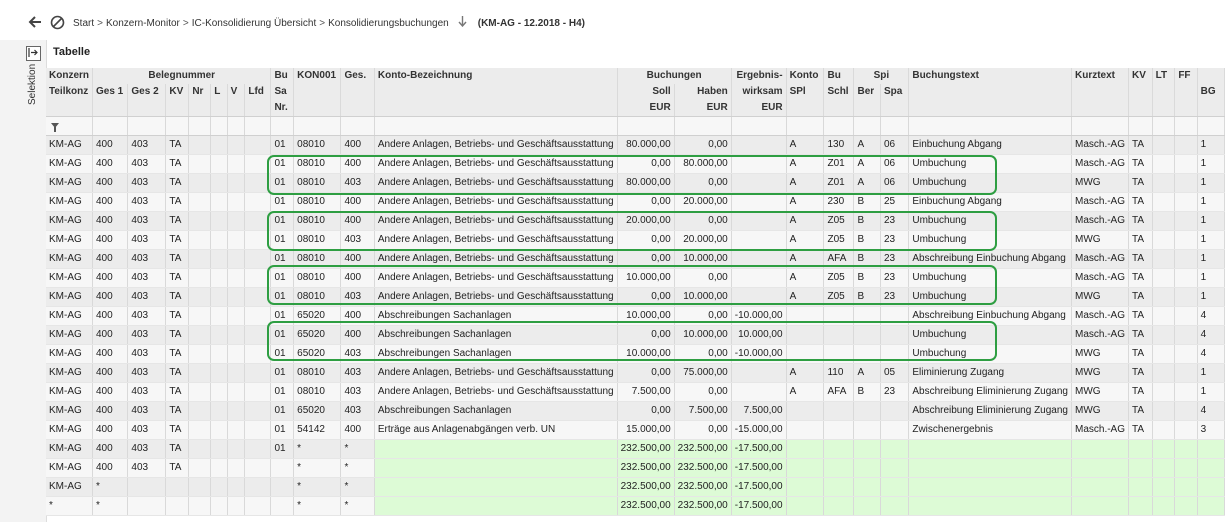 This screenshot has height=522, width=1225. I want to click on col-header-wirksam: wirksam, so click(759, 92).